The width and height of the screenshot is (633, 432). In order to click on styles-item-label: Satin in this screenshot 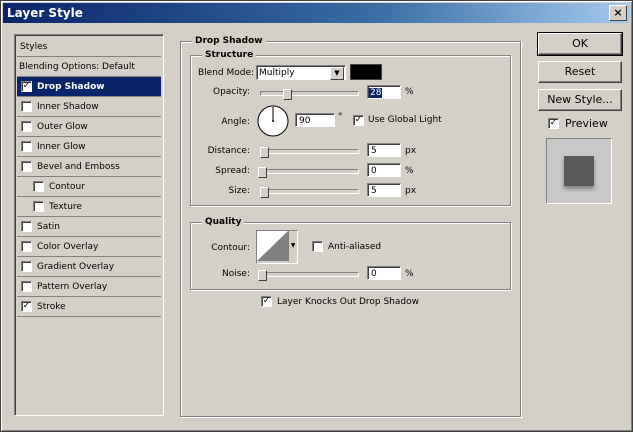, I will do `click(48, 226)`.